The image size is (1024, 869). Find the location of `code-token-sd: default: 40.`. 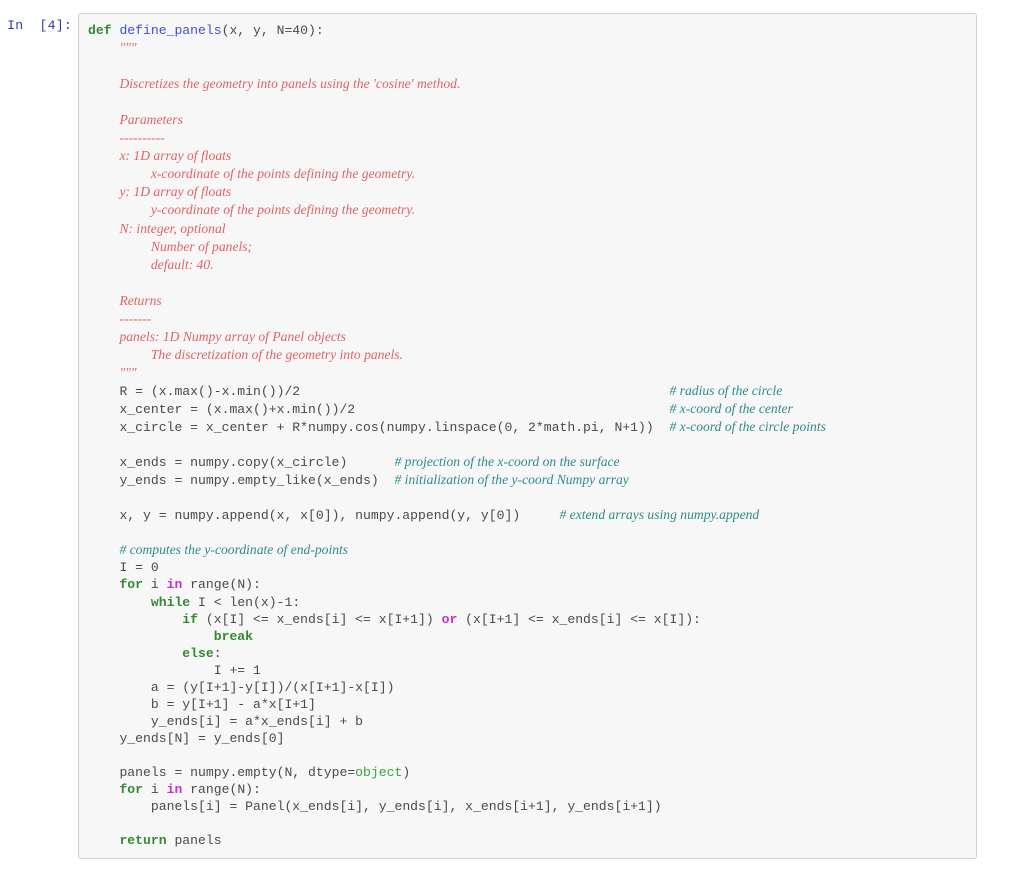

code-token-sd: default: 40. is located at coordinates (182, 264).